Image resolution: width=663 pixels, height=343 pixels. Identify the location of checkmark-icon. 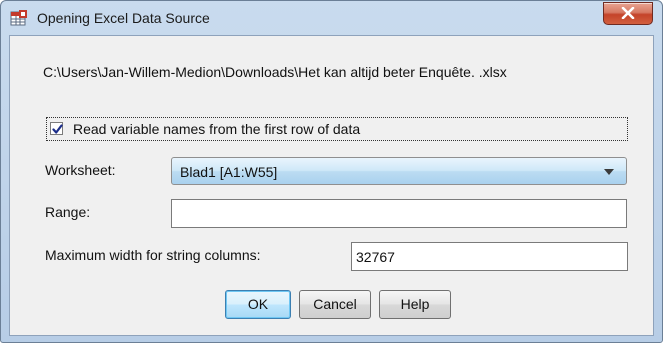
(57, 129).